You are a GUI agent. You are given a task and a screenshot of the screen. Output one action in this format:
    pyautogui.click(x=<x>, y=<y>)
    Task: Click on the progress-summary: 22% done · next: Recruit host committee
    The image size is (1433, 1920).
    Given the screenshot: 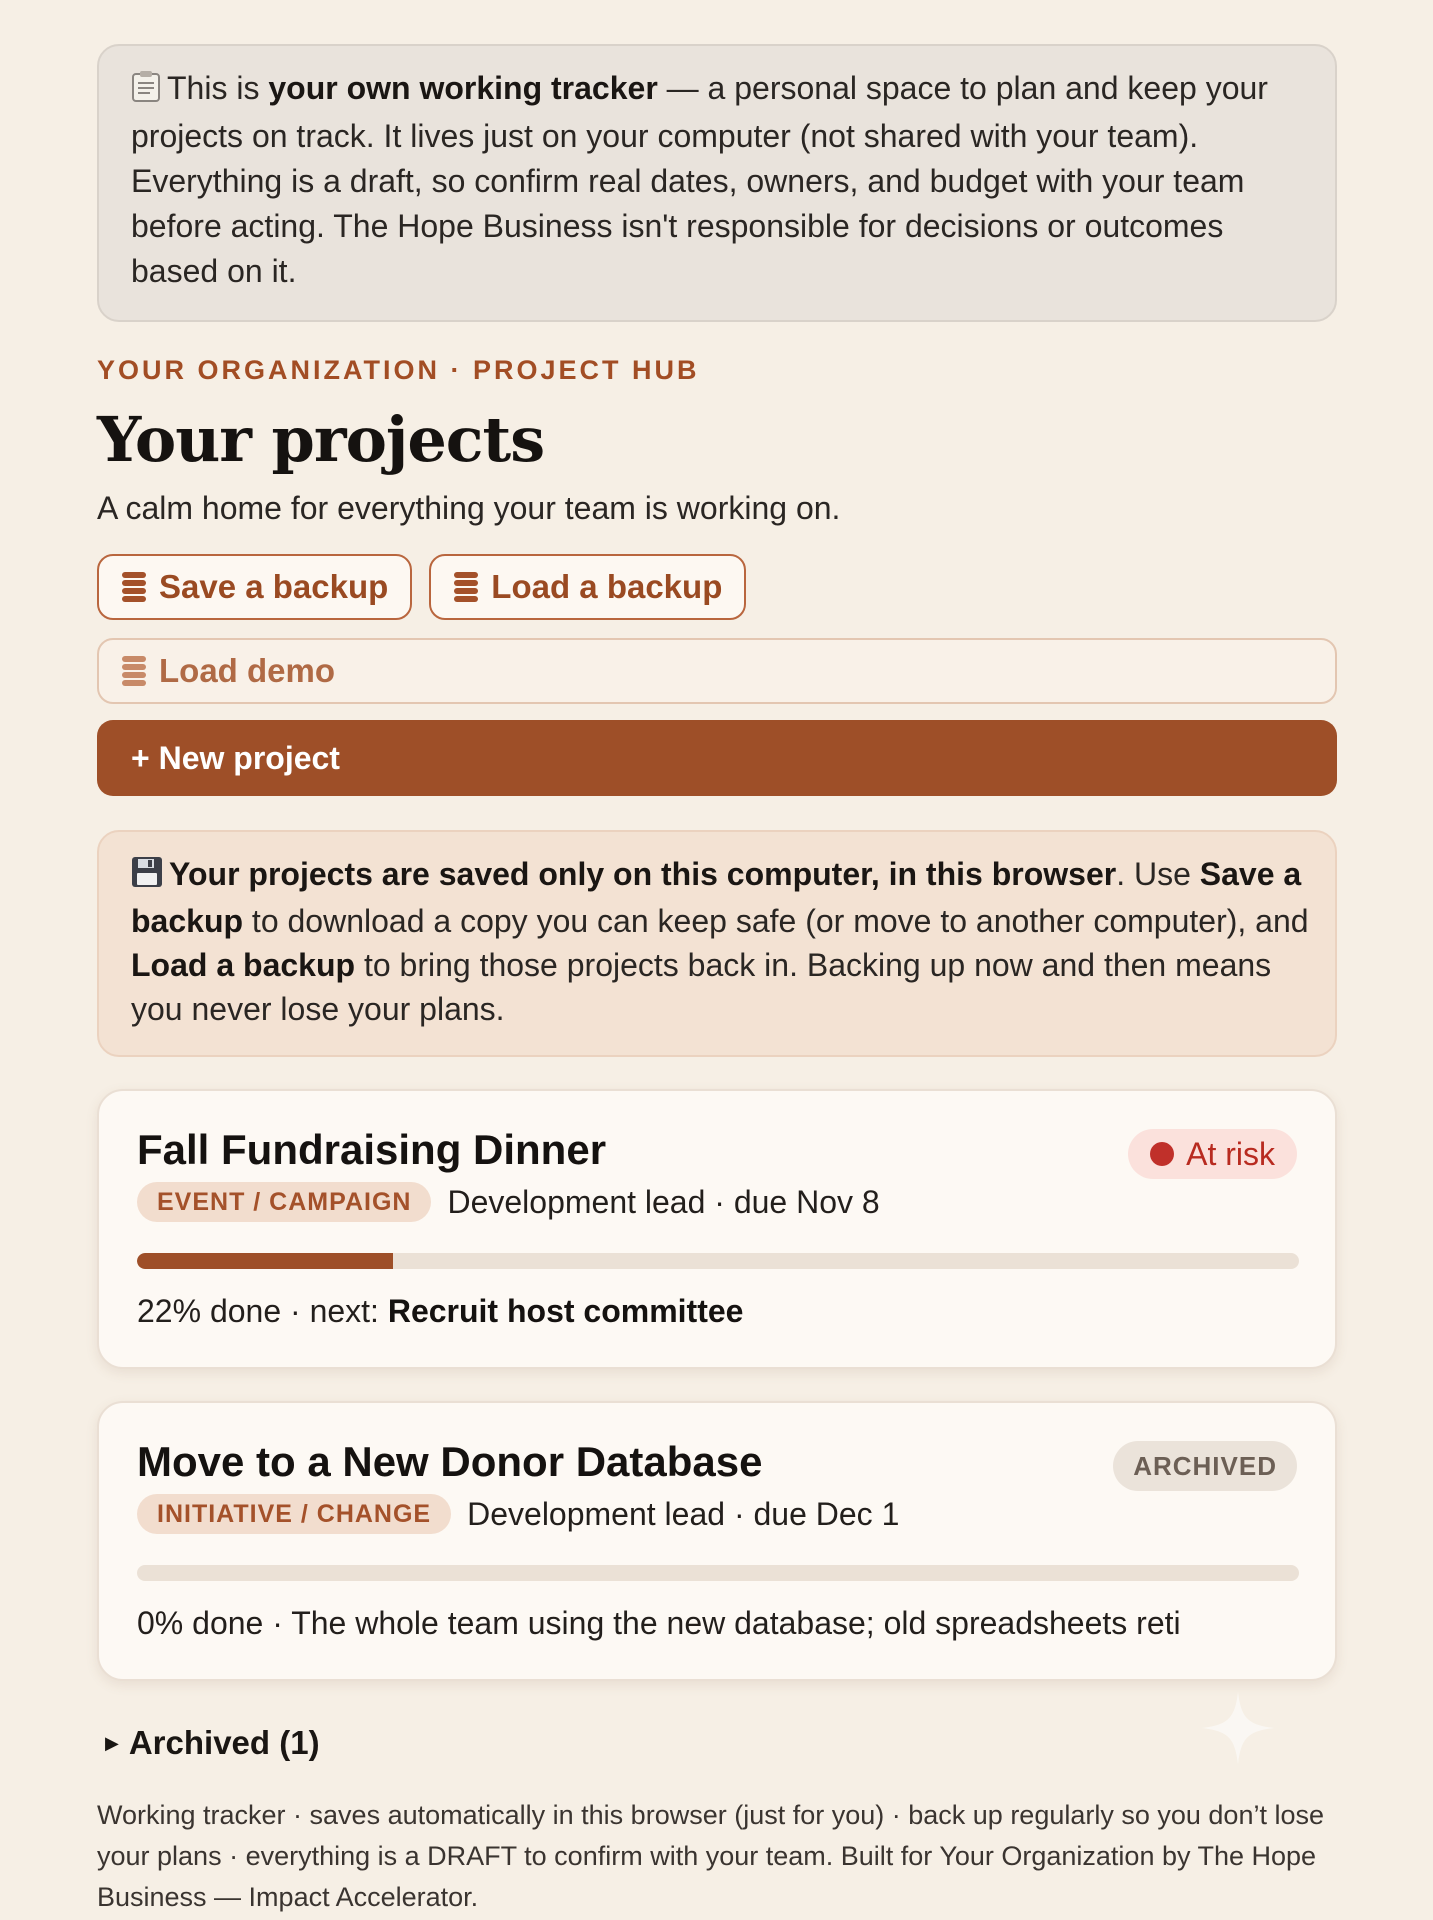 What is the action you would take?
    pyautogui.click(x=717, y=1311)
    